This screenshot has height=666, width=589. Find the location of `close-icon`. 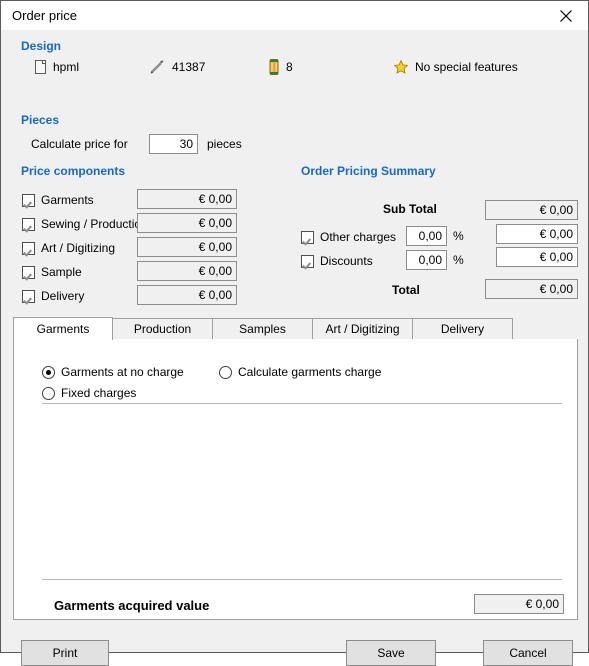

close-icon is located at coordinates (565, 15).